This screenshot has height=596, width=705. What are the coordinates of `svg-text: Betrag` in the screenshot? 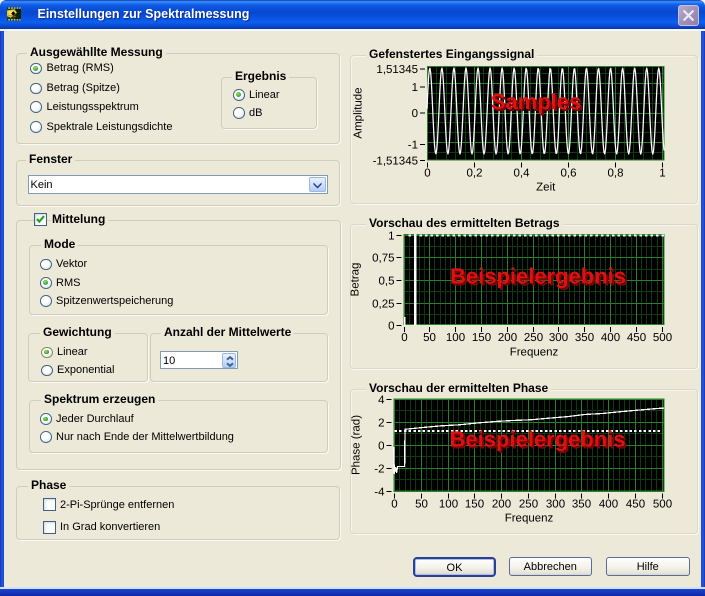 It's located at (356, 280).